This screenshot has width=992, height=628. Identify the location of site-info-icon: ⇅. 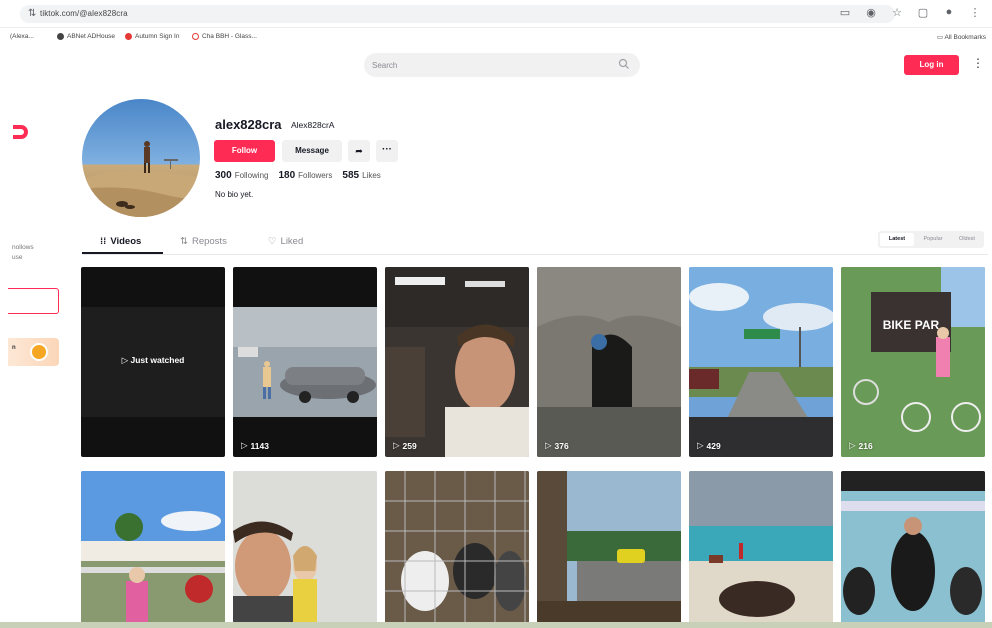
(32, 13).